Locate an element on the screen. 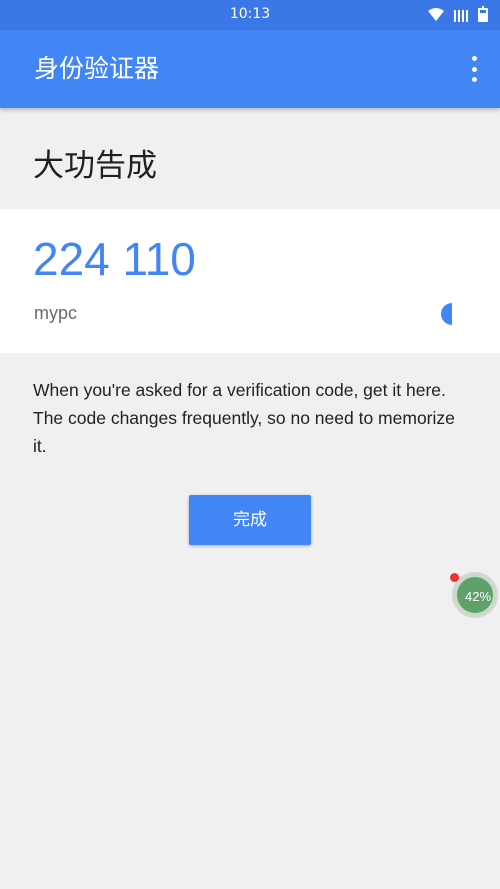 Image resolution: width=500 pixels, height=889 pixels. account-name: mypc is located at coordinates (56, 313).